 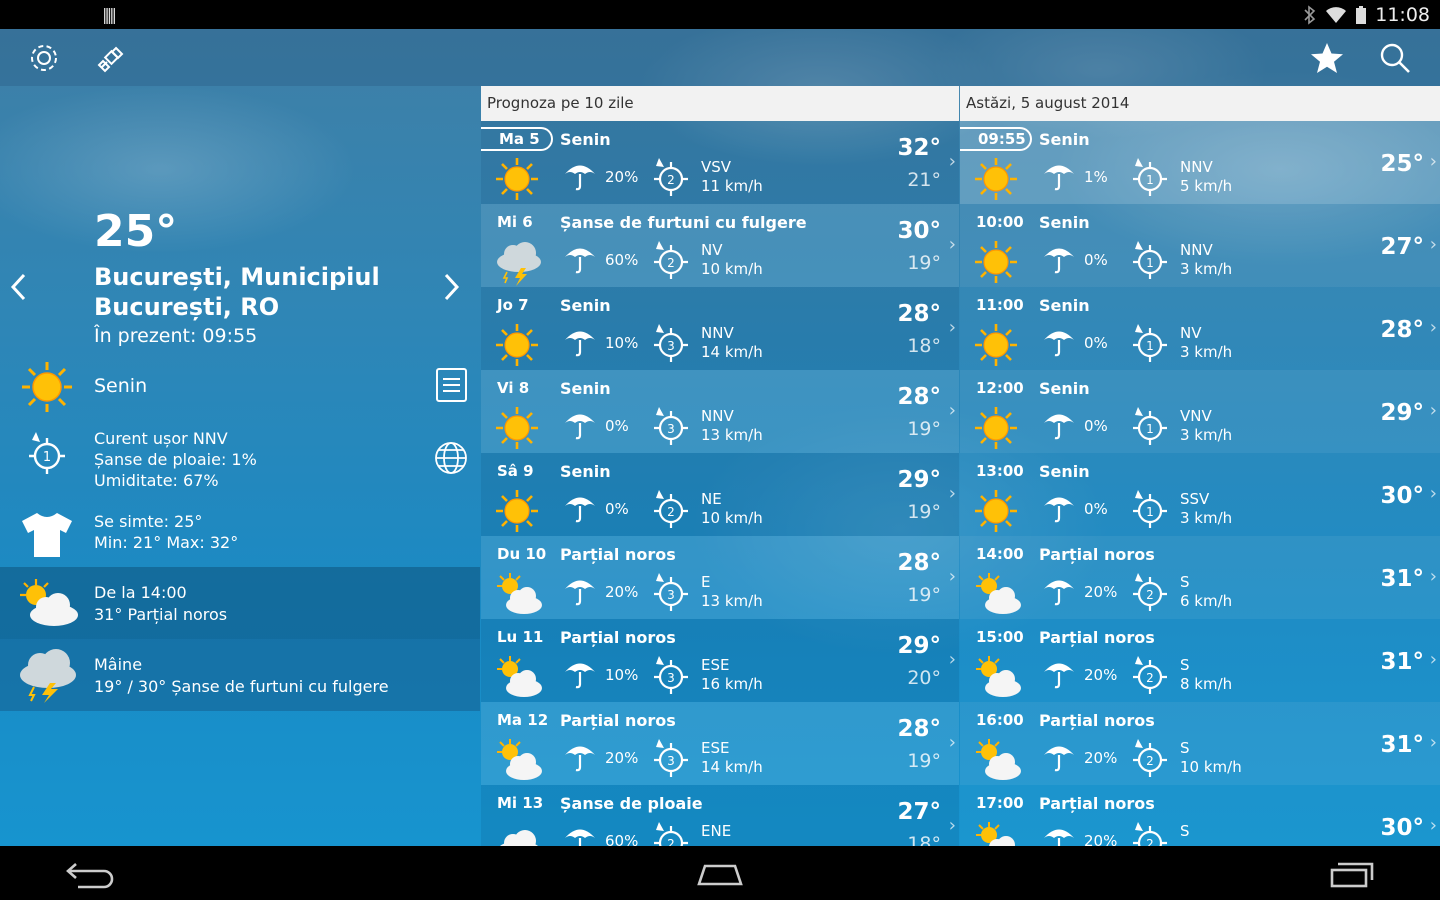 I want to click on day-label: Ma 12, so click(x=523, y=720).